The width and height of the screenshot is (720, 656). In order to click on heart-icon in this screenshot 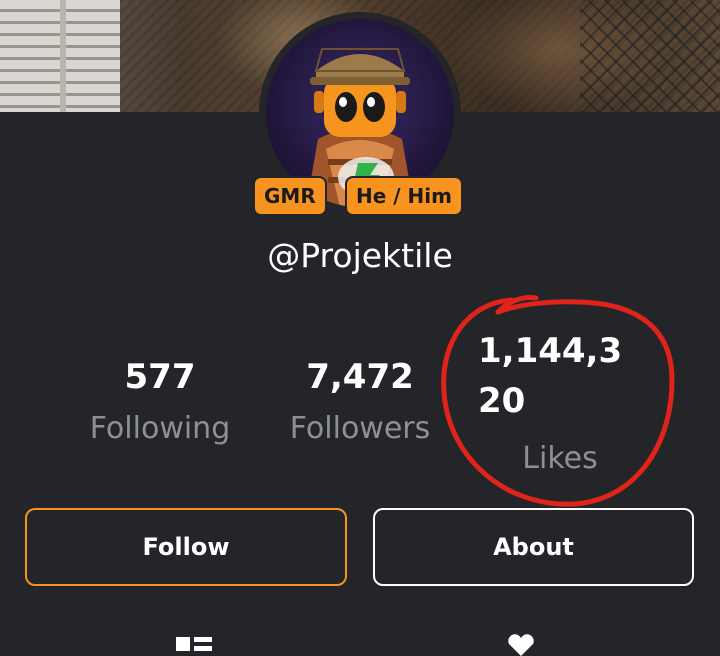, I will do `click(521, 645)`.